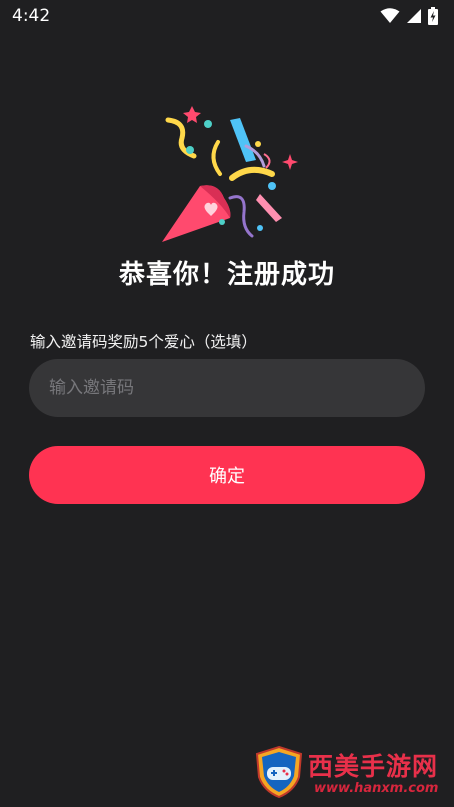 This screenshot has height=807, width=454. Describe the element at coordinates (376, 788) in the screenshot. I see `watermark-url: www.hanxm.com` at that location.